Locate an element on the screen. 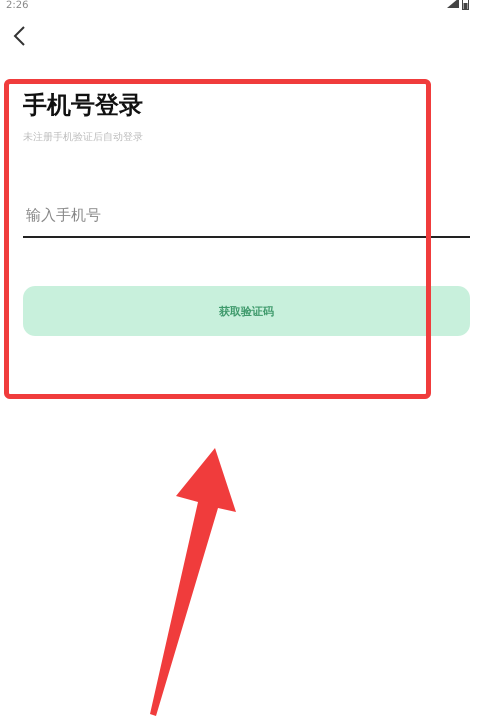  status-time: 2:26 is located at coordinates (17, 5).